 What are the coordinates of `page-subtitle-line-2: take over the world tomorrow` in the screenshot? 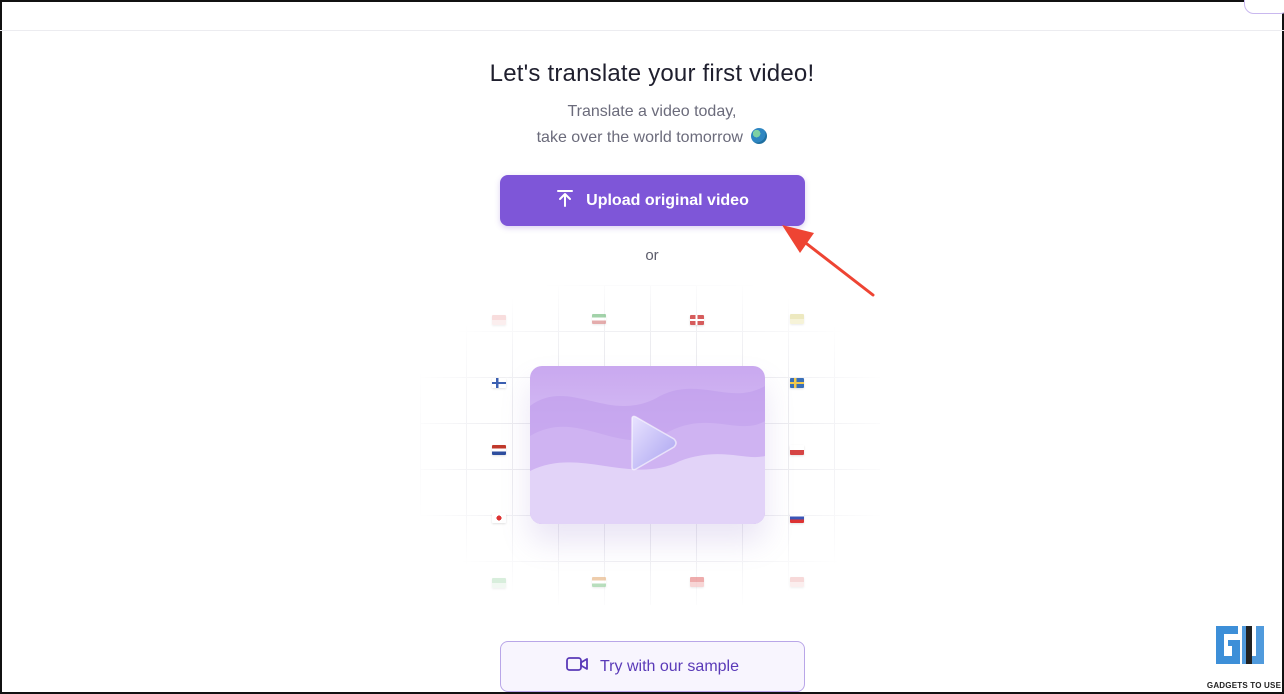 It's located at (642, 137).